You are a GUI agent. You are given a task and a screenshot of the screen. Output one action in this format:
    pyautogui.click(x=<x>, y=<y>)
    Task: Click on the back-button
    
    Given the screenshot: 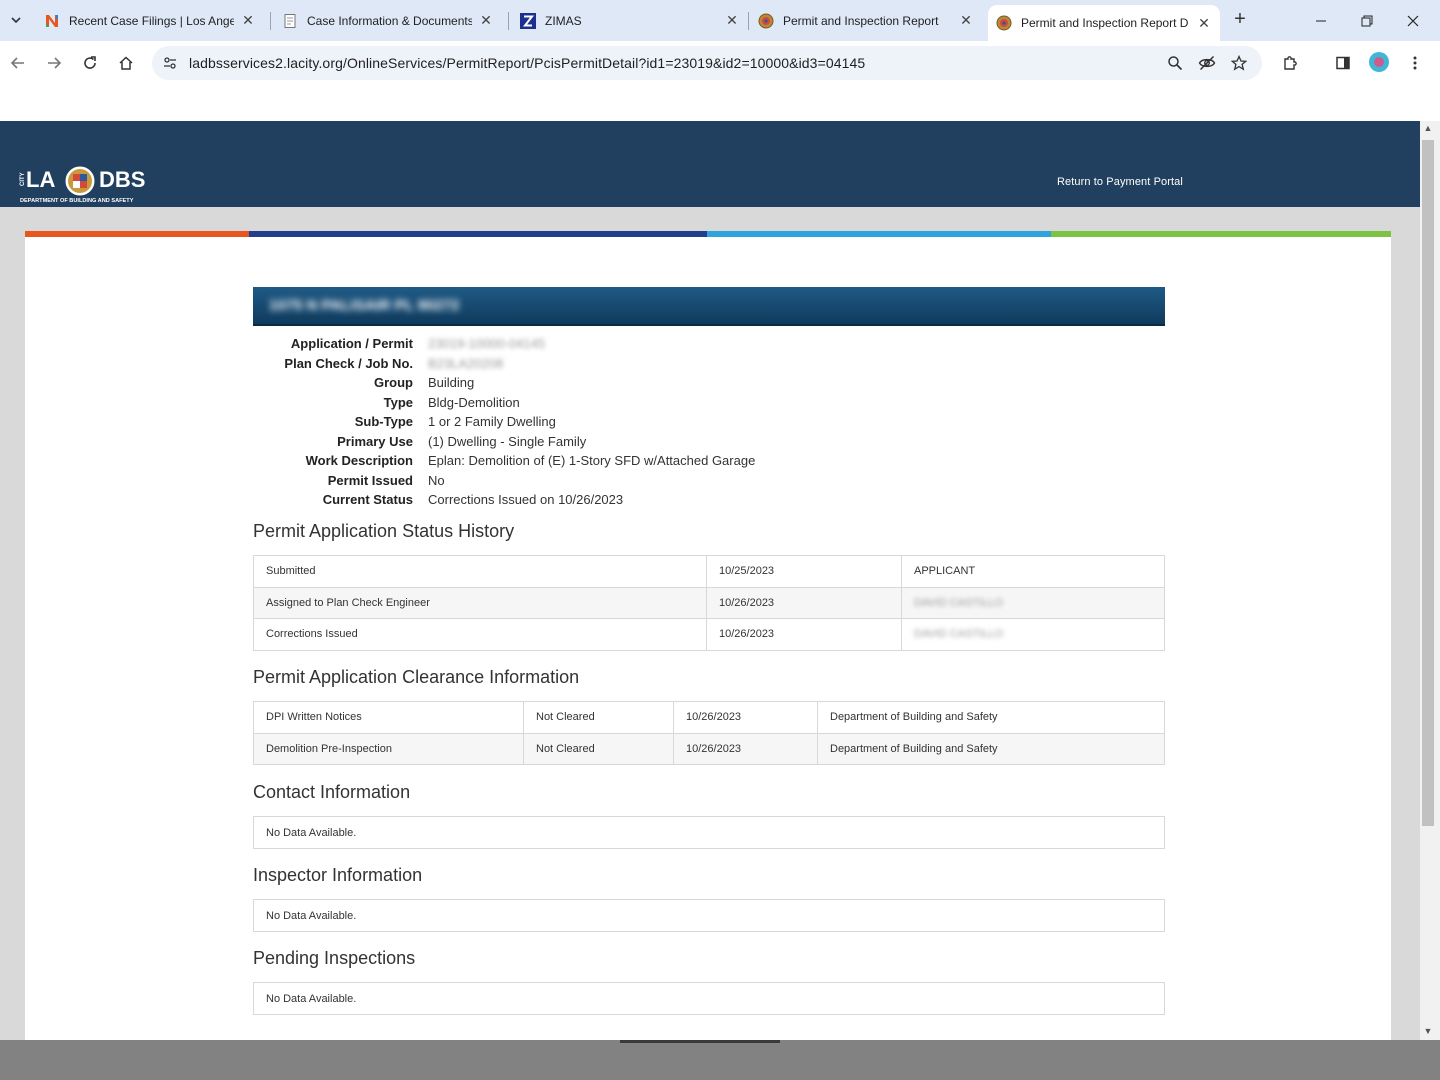 What is the action you would take?
    pyautogui.click(x=18, y=63)
    